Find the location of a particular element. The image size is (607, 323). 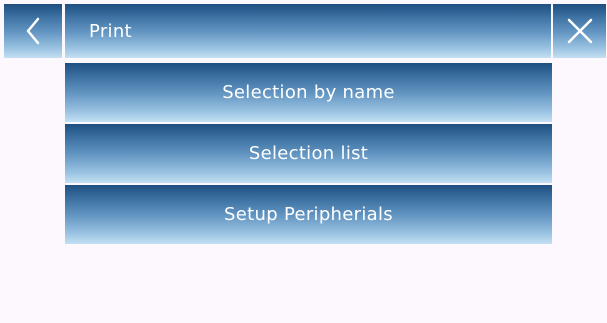

setup-peripherals-button: Setup Peripherials is located at coordinates (308, 214).